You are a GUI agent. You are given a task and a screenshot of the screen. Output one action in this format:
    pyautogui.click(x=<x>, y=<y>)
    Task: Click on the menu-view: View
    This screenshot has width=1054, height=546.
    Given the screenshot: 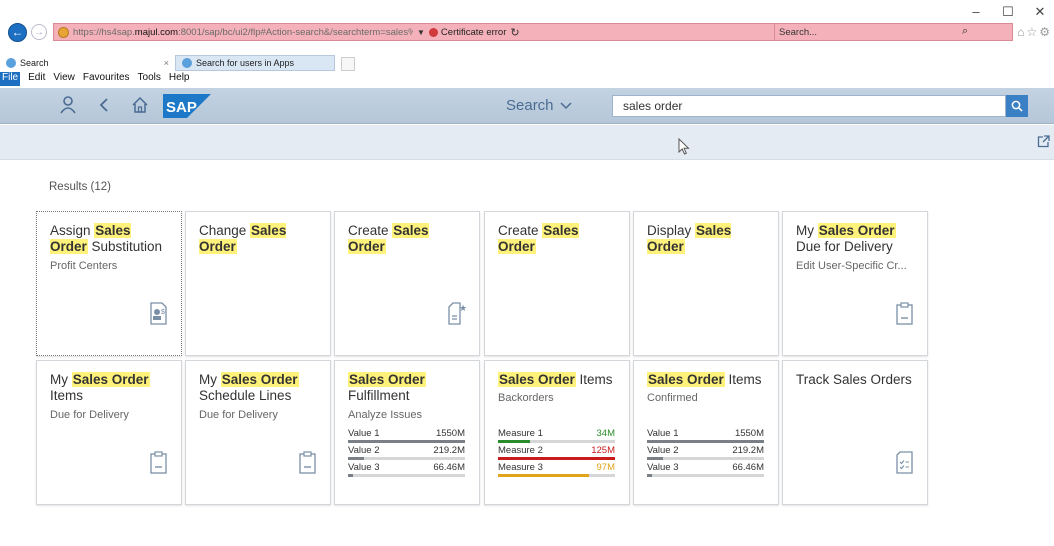 What is the action you would take?
    pyautogui.click(x=64, y=79)
    